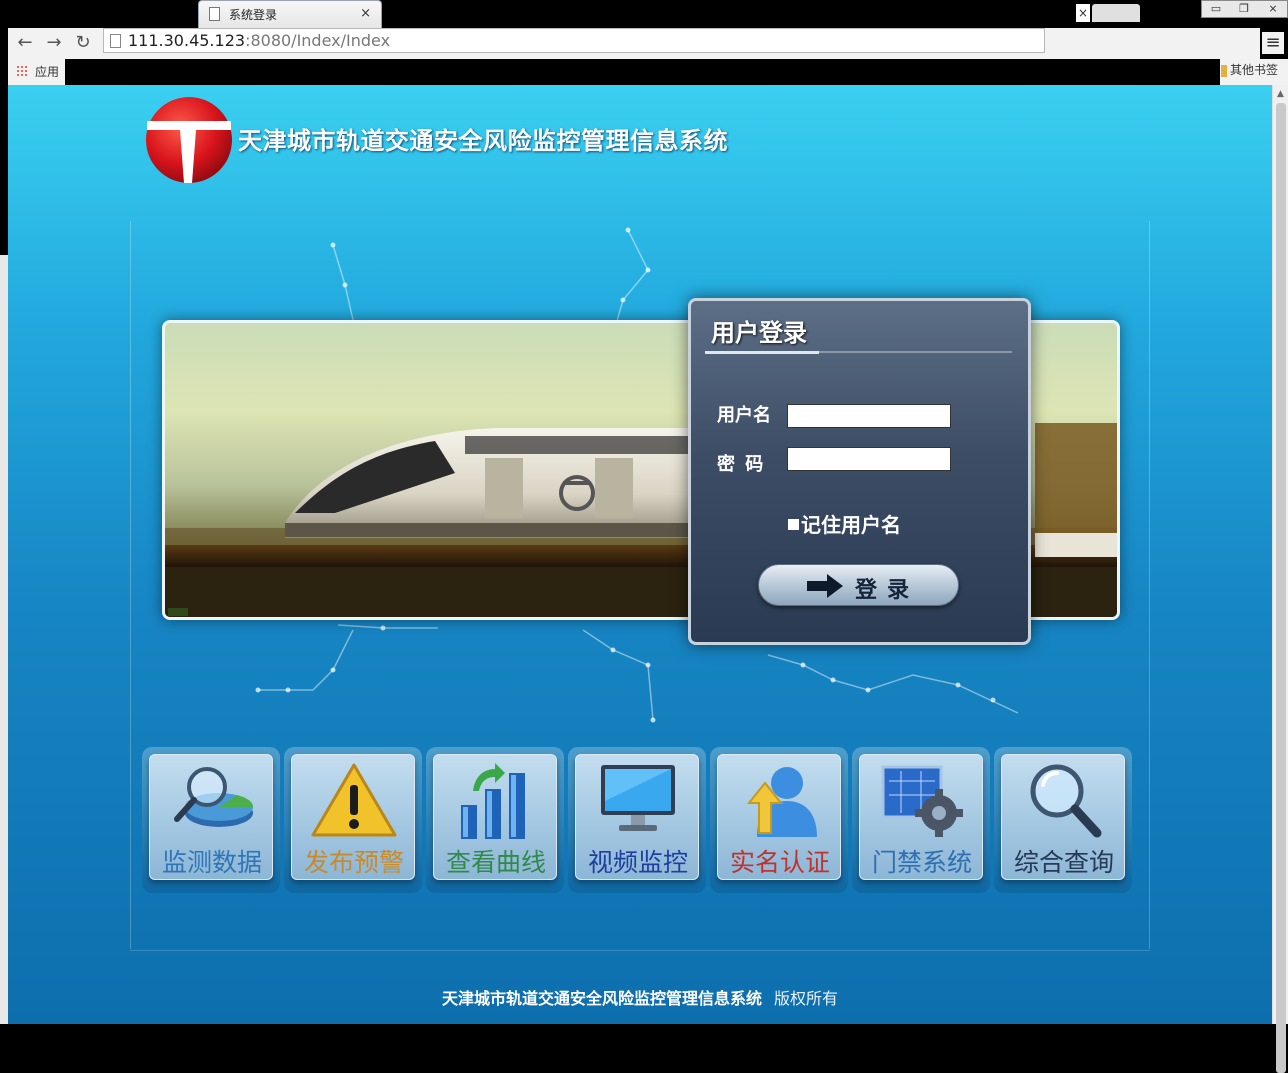  I want to click on frame-divider, so click(640, 941).